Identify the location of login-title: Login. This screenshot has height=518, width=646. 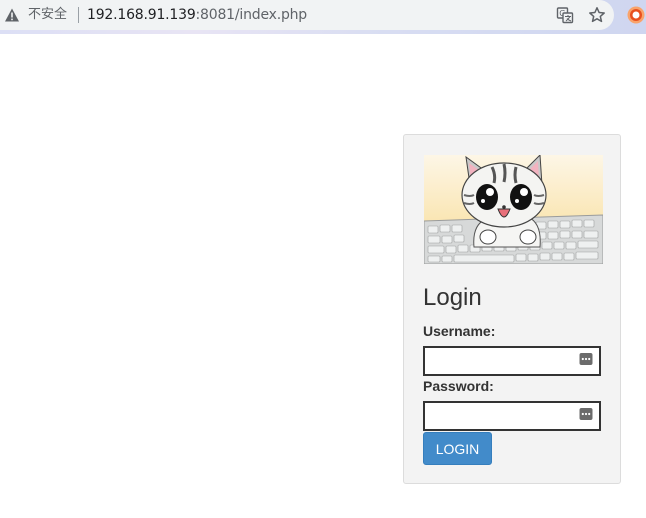
(452, 297).